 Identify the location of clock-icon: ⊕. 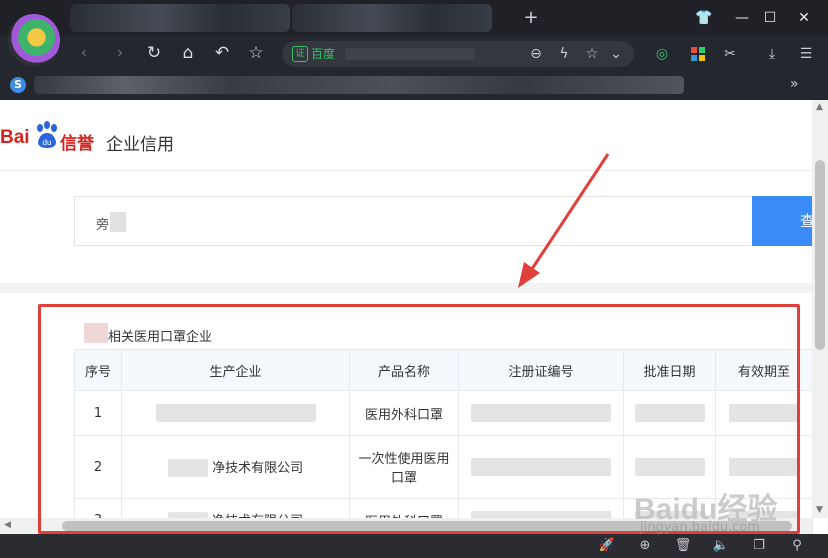
(645, 546).